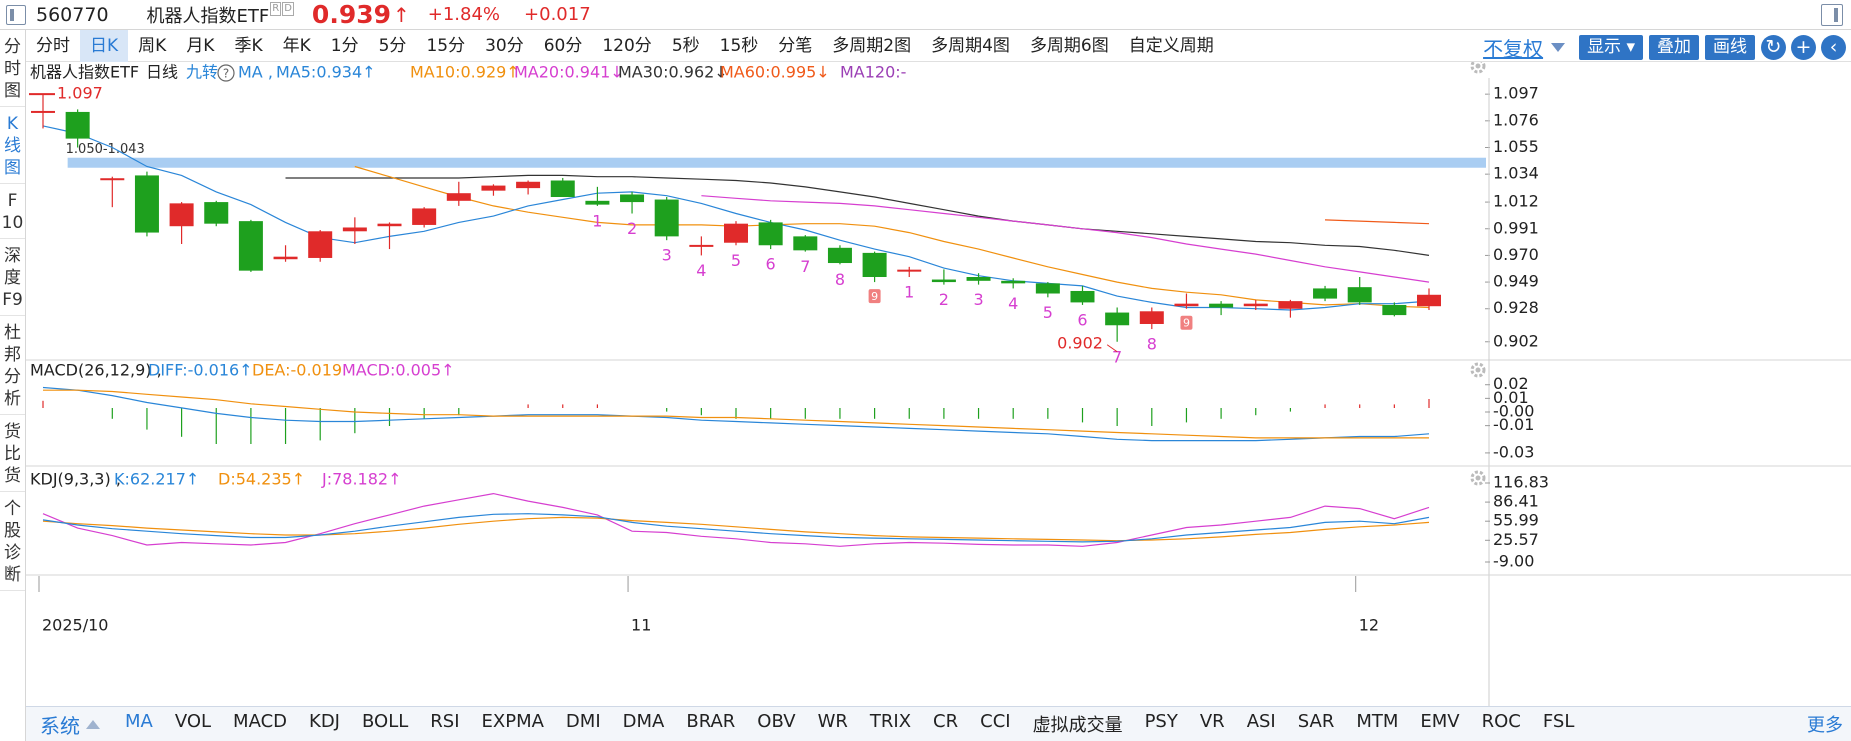 This screenshot has height=741, width=1851. What do you see at coordinates (12, 541) in the screenshot?
I see `sidebar-item-6: 个股诊断` at bounding box center [12, 541].